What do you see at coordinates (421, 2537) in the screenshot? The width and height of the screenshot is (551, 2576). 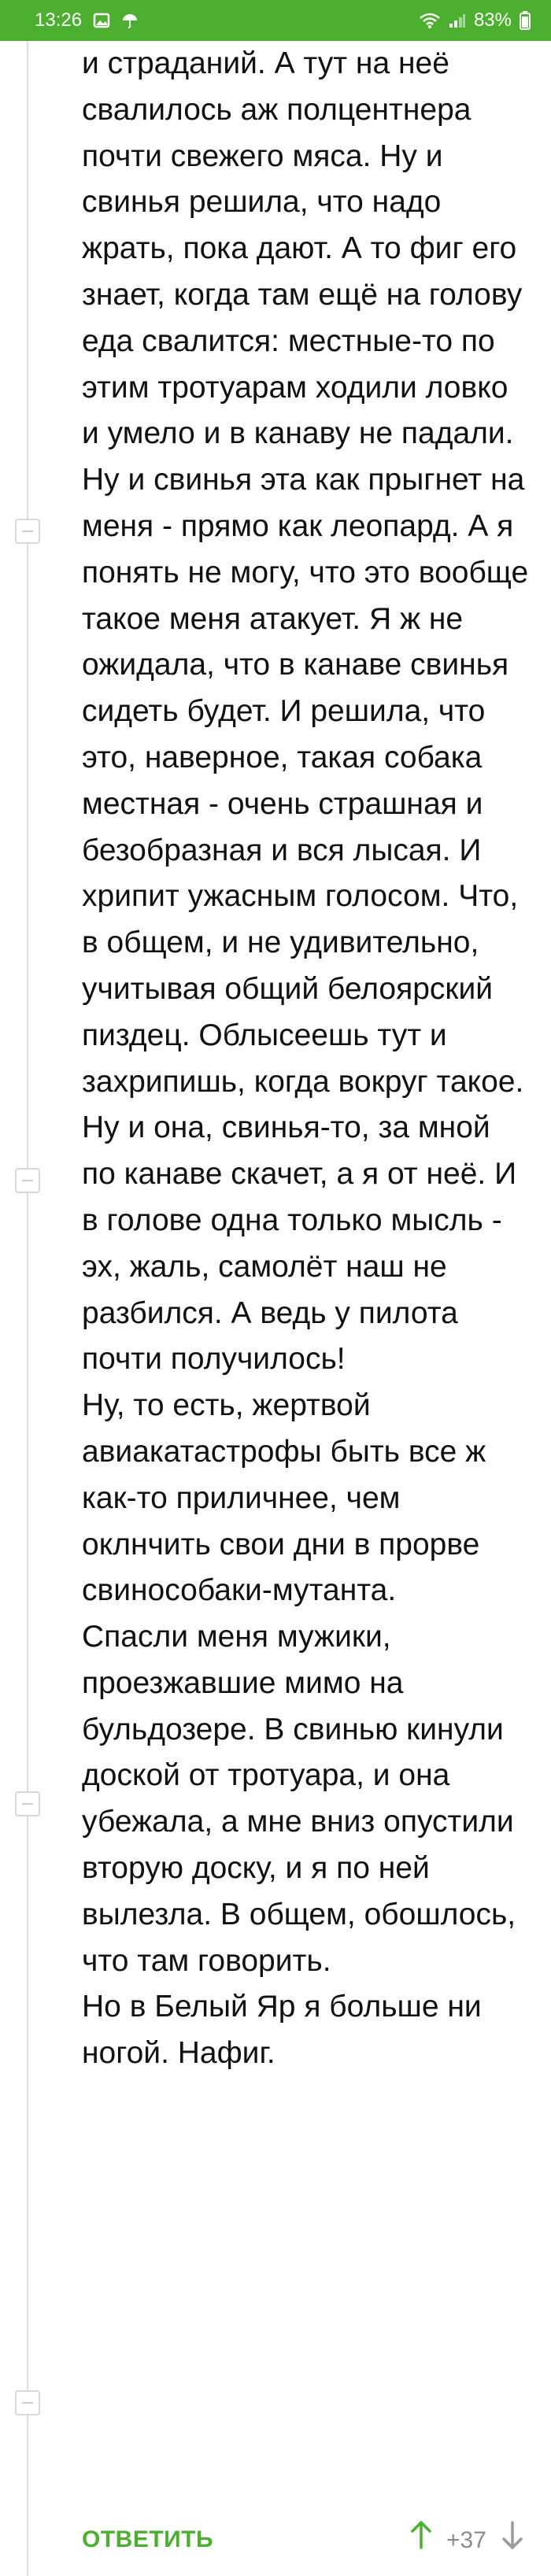 I see `upvote-arrow-icon` at bounding box center [421, 2537].